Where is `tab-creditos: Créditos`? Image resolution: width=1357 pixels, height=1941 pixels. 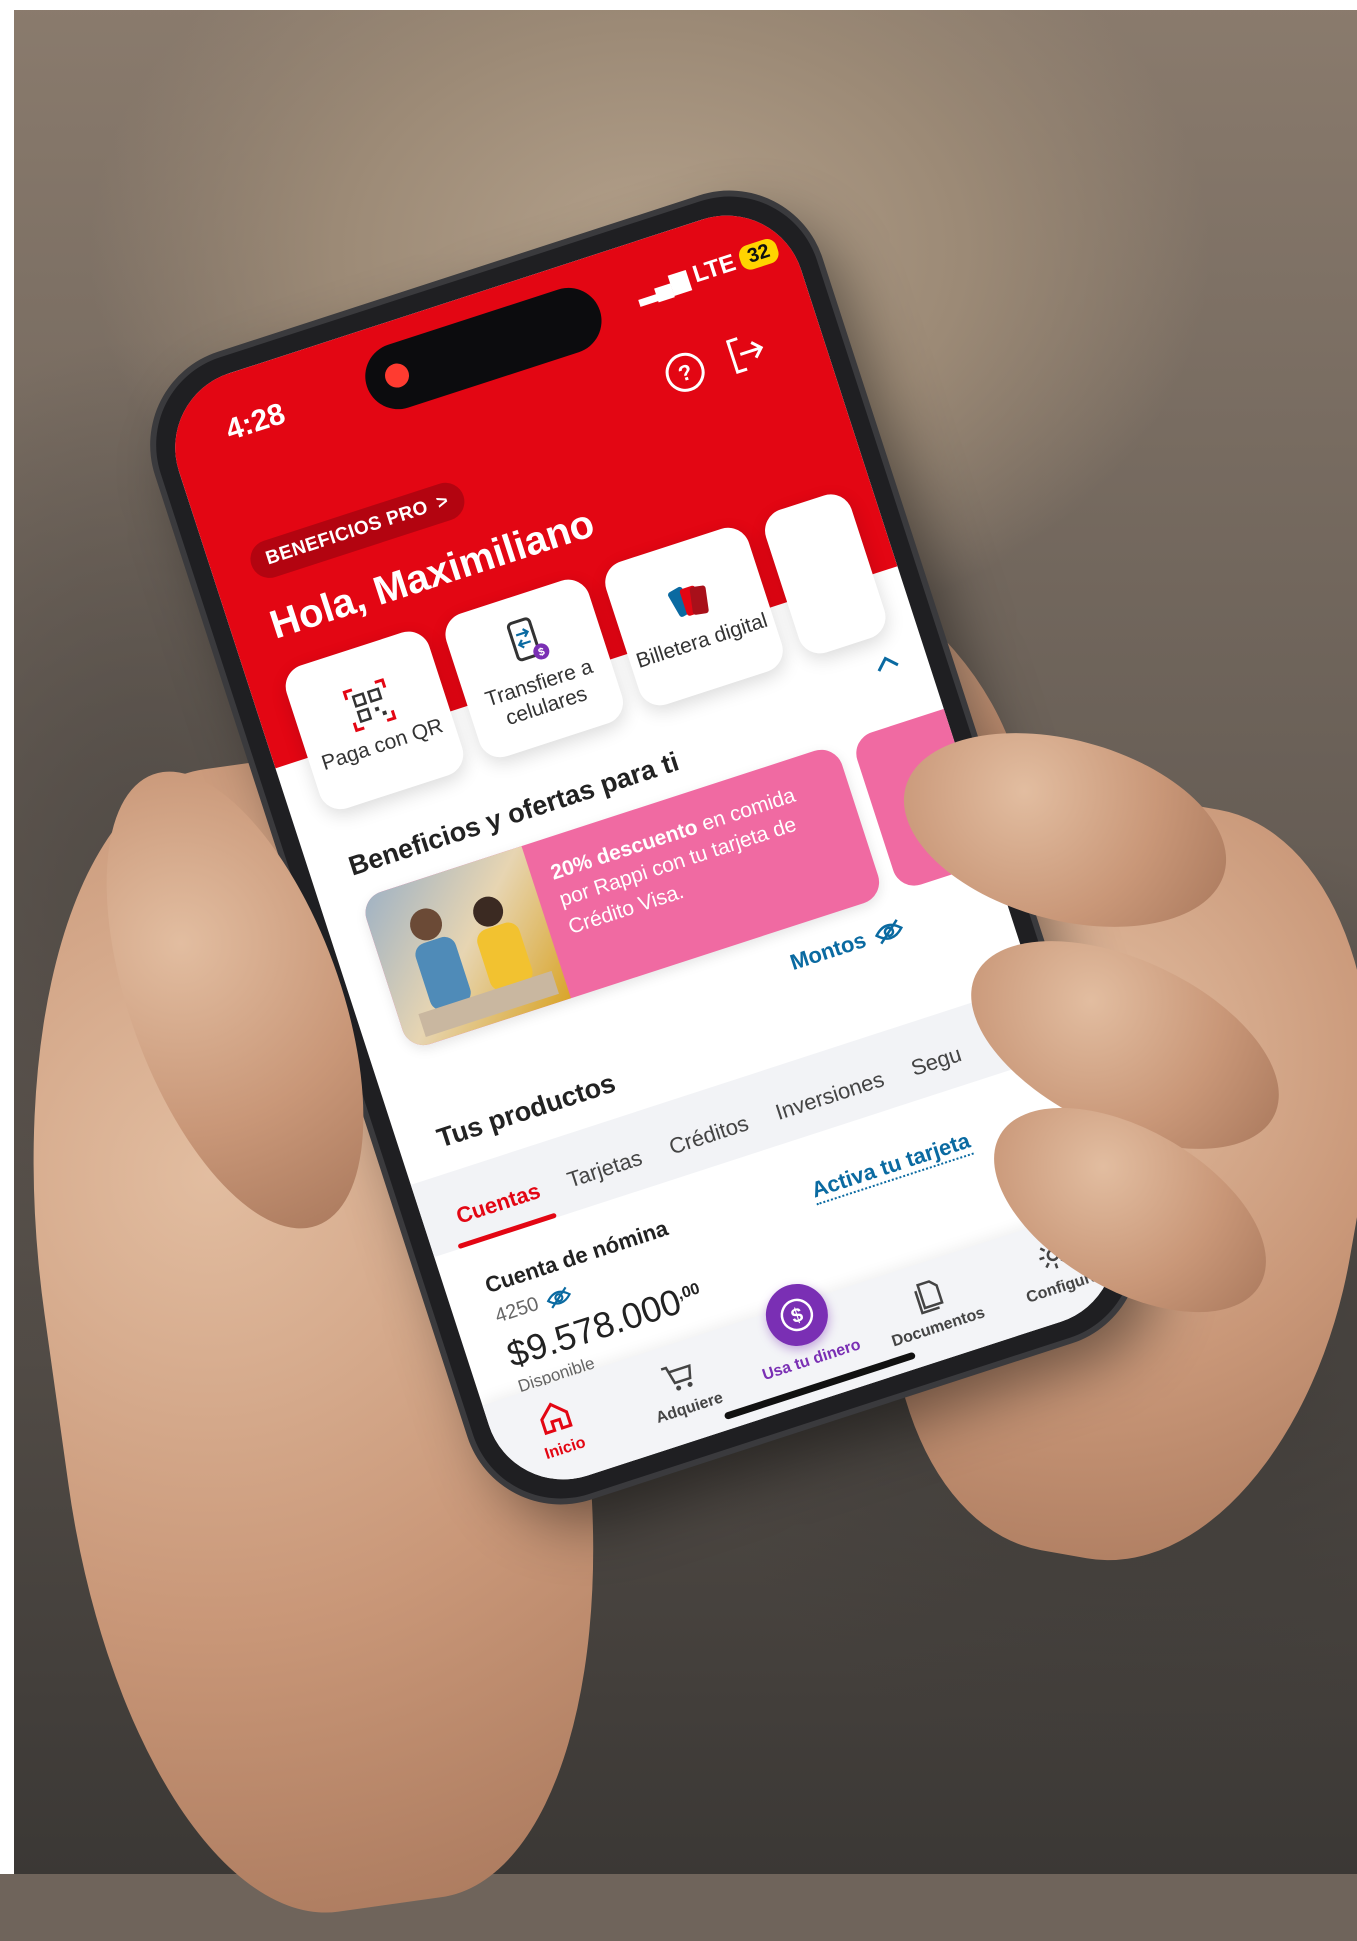 tab-creditos: Créditos is located at coordinates (712, 1143).